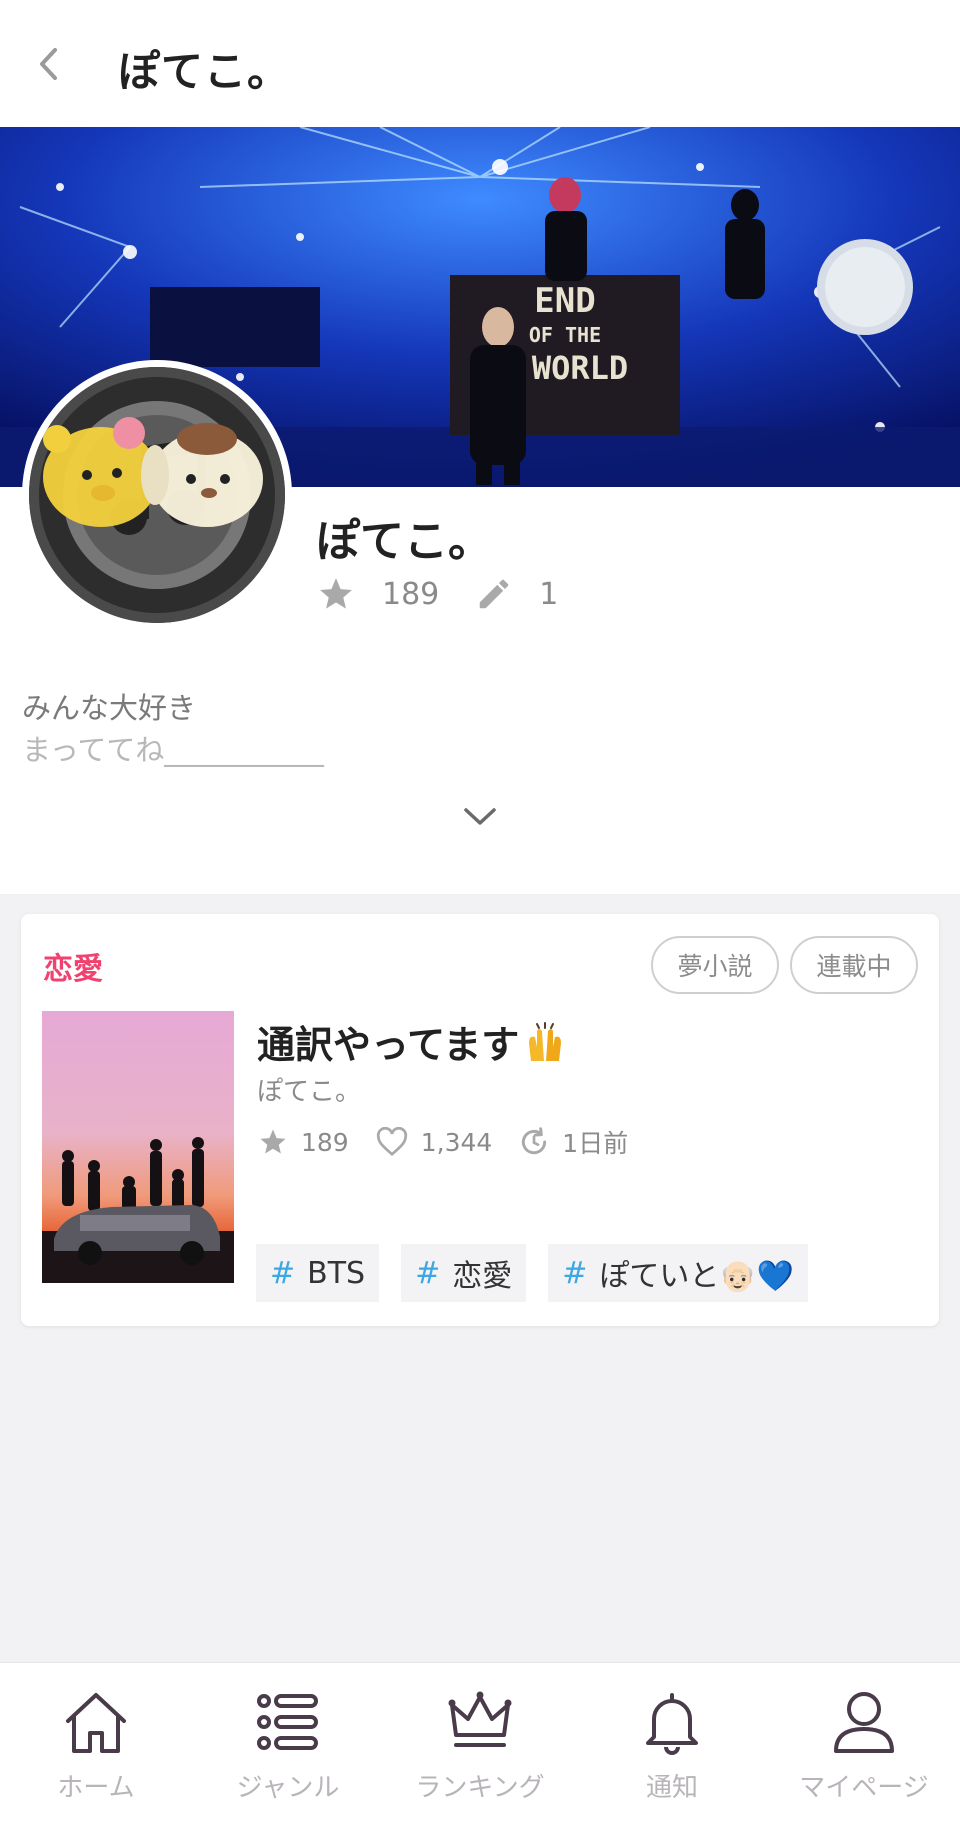  I want to click on avatar-image, so click(157, 495).